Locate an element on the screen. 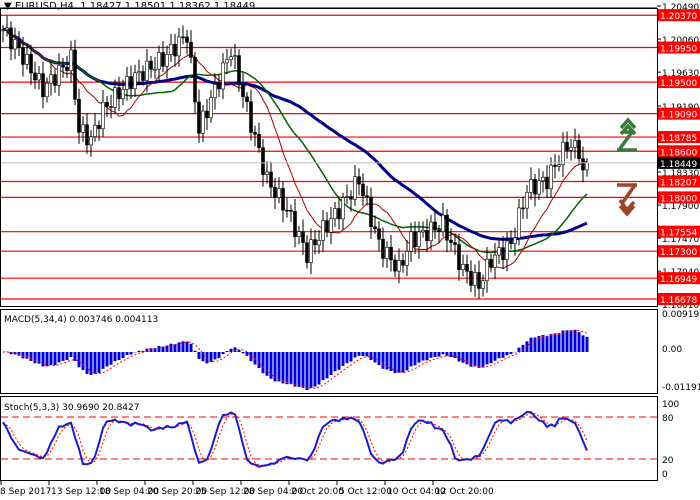 The height and width of the screenshot is (500, 700). stoch-title: Stoch(5,3,3) 30.9690 20.8427 is located at coordinates (71, 408).